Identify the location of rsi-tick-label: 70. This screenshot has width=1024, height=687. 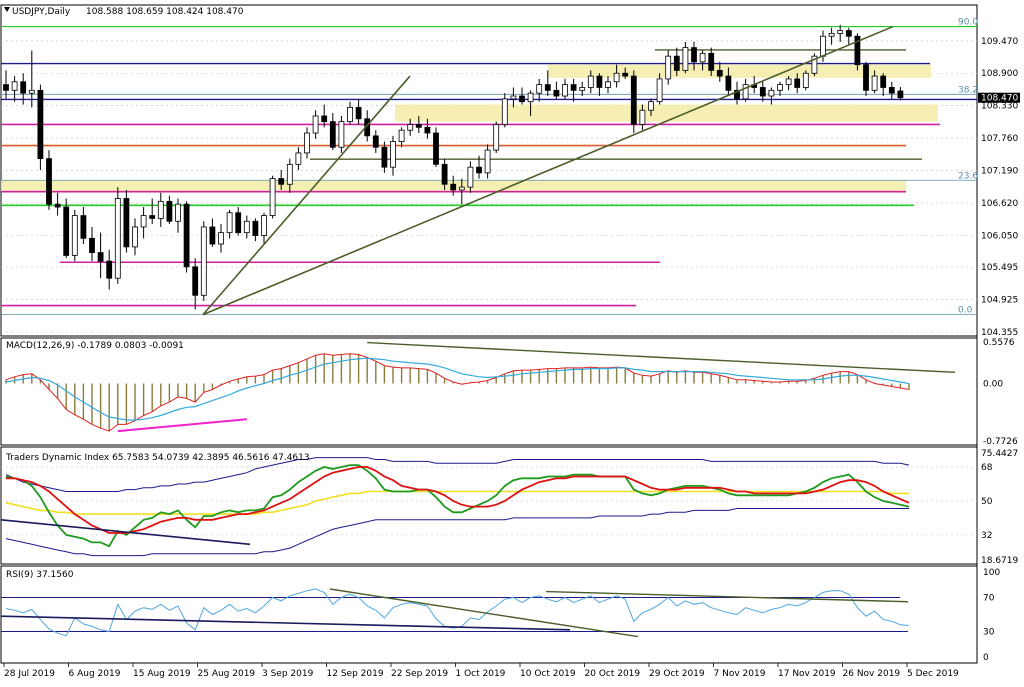
(989, 599).